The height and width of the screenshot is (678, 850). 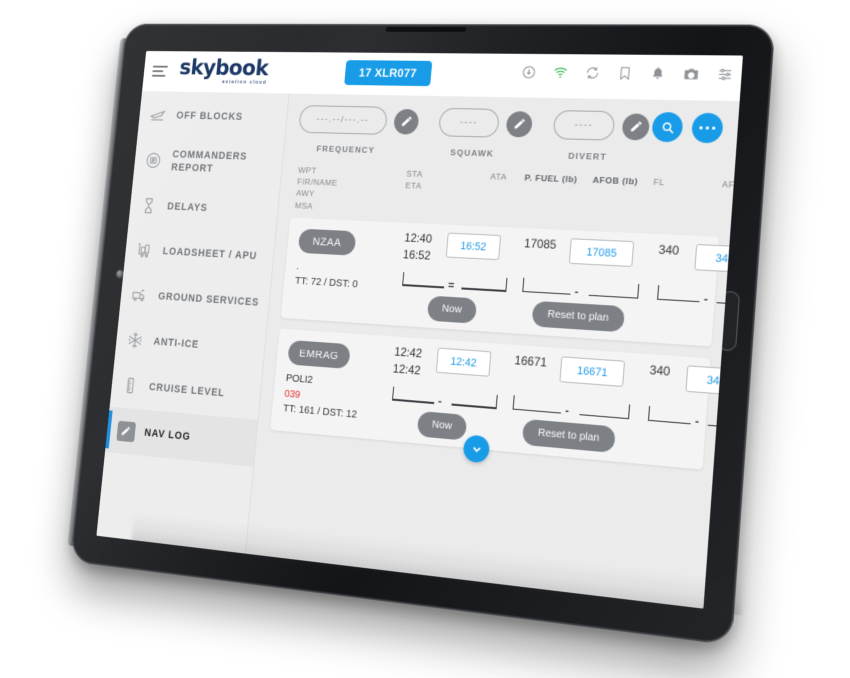 What do you see at coordinates (130, 386) in the screenshot?
I see `ruler-icon` at bounding box center [130, 386].